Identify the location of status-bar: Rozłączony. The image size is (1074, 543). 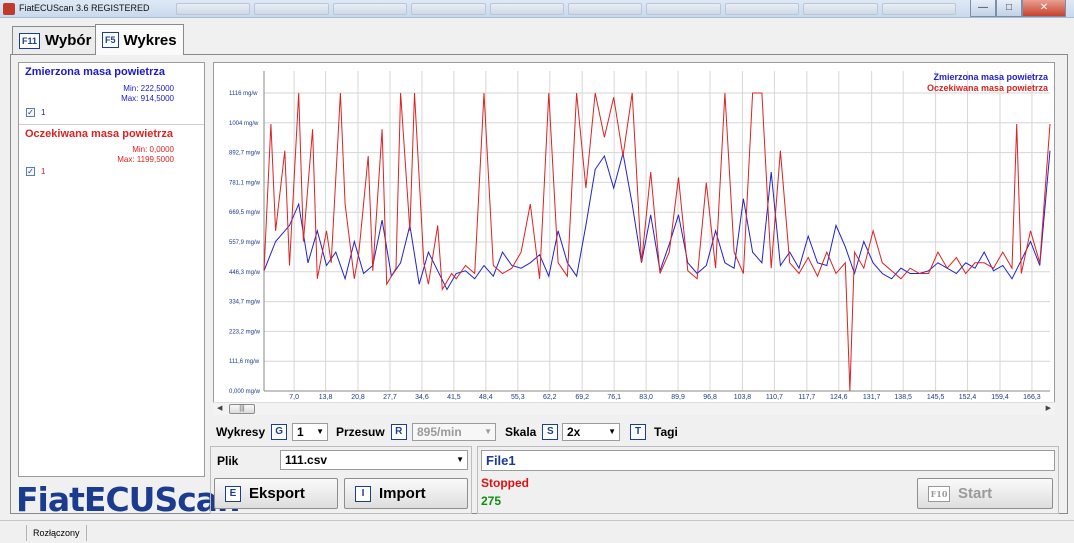
(537, 531).